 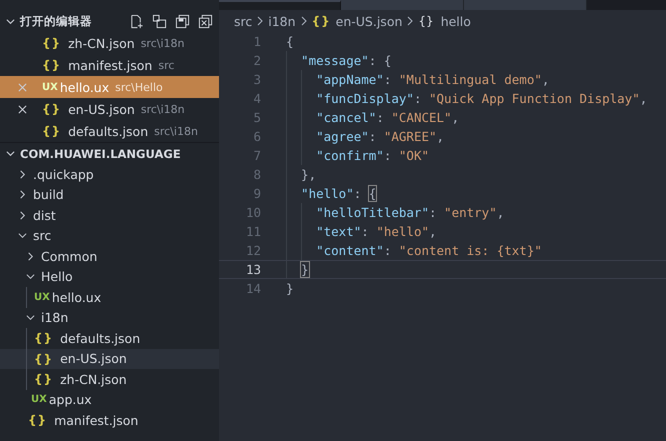 I want to click on line-number: 1, so click(x=256, y=41).